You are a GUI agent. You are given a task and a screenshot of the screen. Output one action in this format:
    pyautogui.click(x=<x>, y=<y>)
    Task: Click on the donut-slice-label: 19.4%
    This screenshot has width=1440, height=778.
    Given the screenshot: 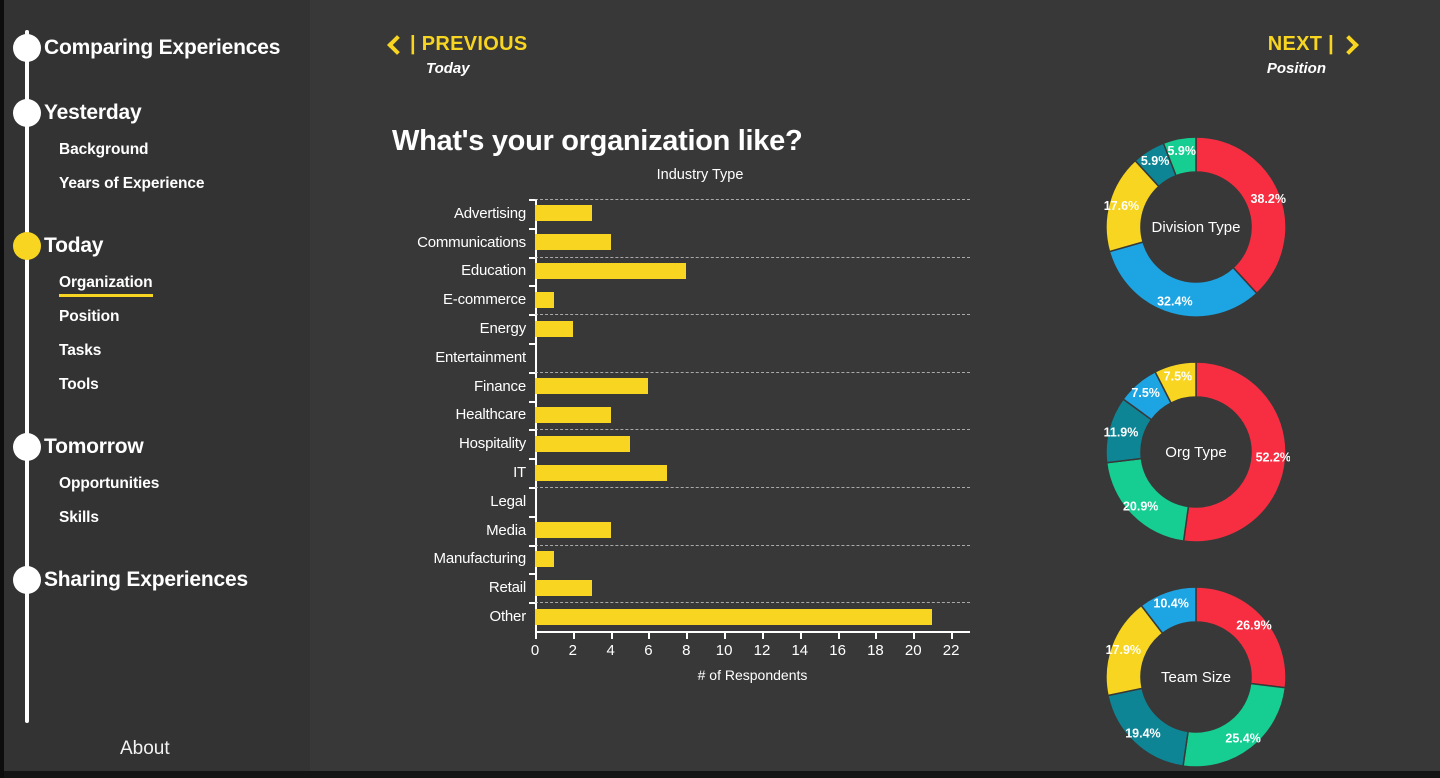 What is the action you would take?
    pyautogui.click(x=1142, y=733)
    